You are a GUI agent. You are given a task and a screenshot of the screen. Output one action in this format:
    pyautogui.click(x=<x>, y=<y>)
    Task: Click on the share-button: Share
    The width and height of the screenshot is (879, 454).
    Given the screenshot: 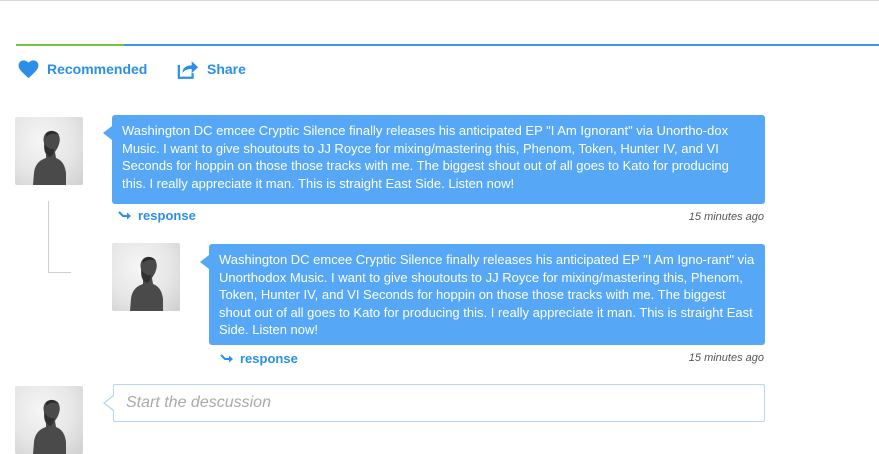 What is the action you would take?
    pyautogui.click(x=211, y=69)
    